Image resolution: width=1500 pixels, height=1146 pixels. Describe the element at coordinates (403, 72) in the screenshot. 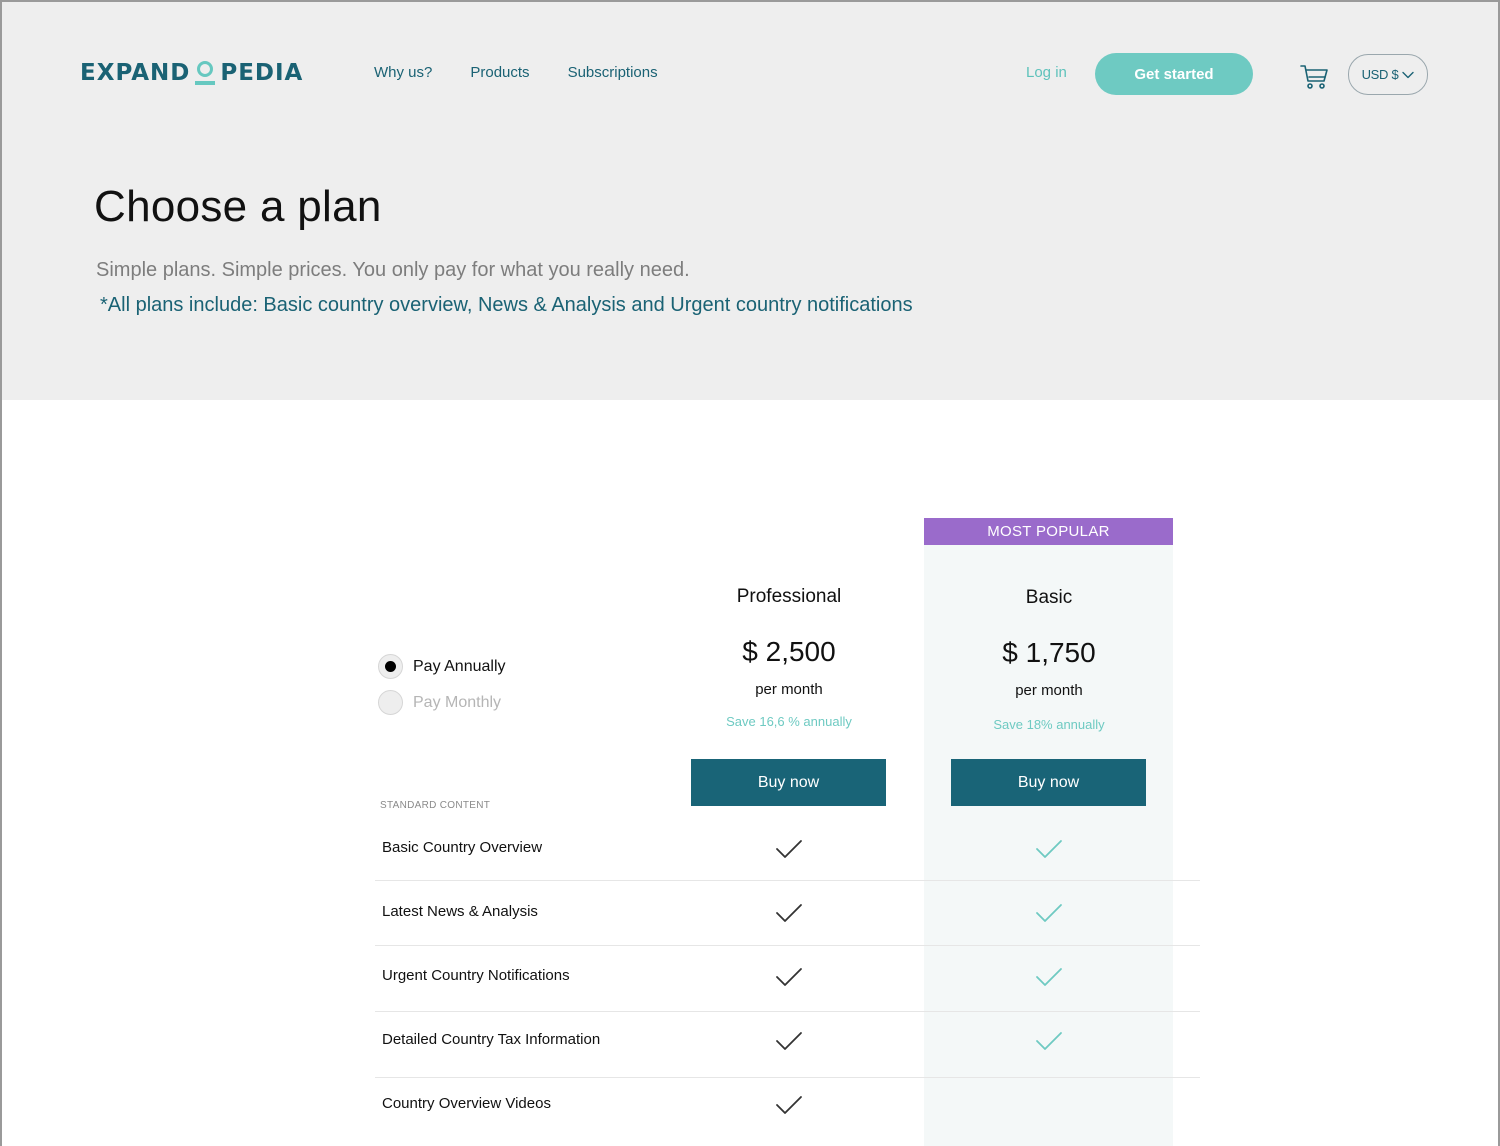

I see `nav-why-us: Why us?` at that location.